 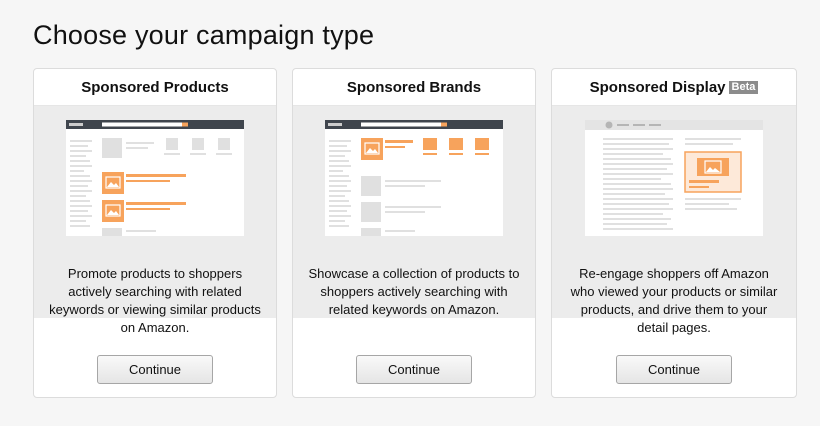 I want to click on page-title: Choose your campaign type, so click(x=204, y=35).